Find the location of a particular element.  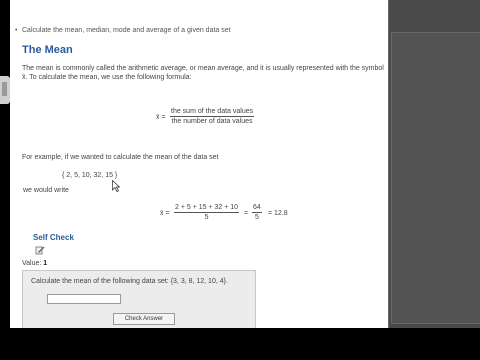

formula-denominator: the number of data values is located at coordinates (212, 121).